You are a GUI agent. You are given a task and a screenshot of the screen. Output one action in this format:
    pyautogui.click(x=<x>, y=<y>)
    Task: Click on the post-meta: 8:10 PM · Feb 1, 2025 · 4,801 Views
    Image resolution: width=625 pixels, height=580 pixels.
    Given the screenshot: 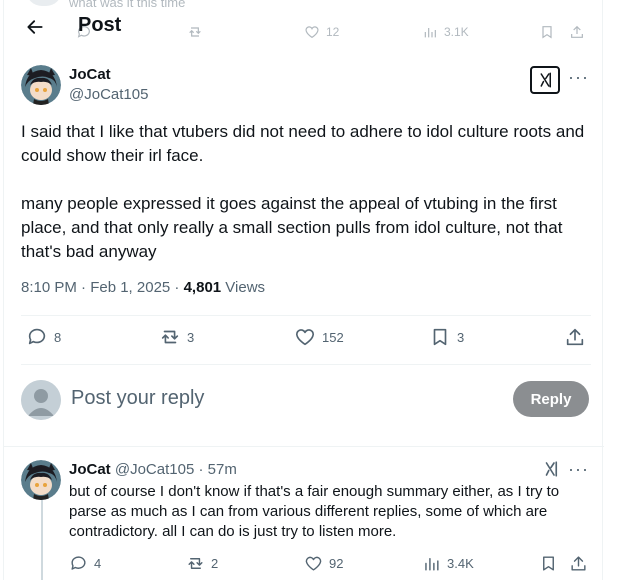 What is the action you would take?
    pyautogui.click(x=143, y=287)
    